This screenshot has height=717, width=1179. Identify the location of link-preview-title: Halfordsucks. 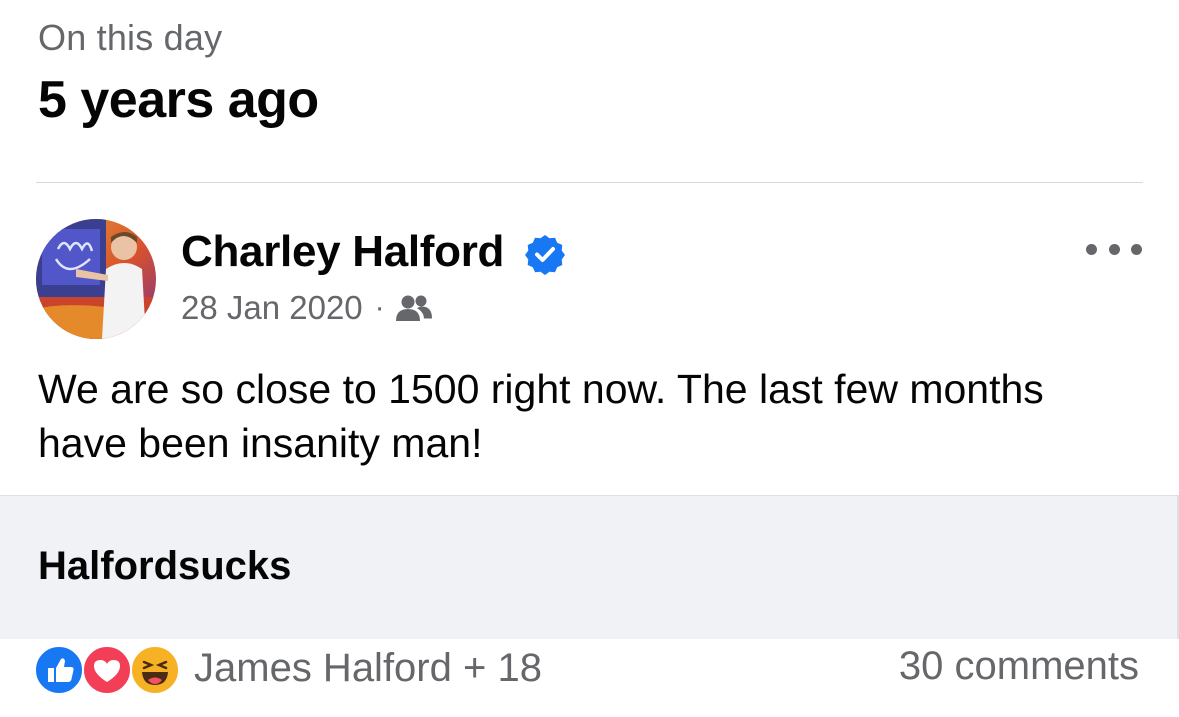
(164, 566).